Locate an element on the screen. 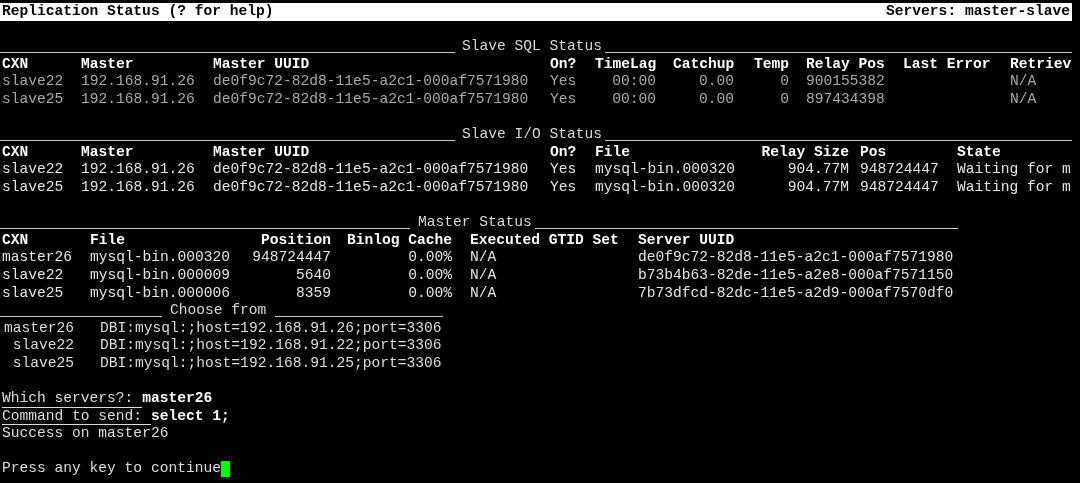 This screenshot has height=483, width=1080. column-header: Retriev is located at coordinates (1041, 64).